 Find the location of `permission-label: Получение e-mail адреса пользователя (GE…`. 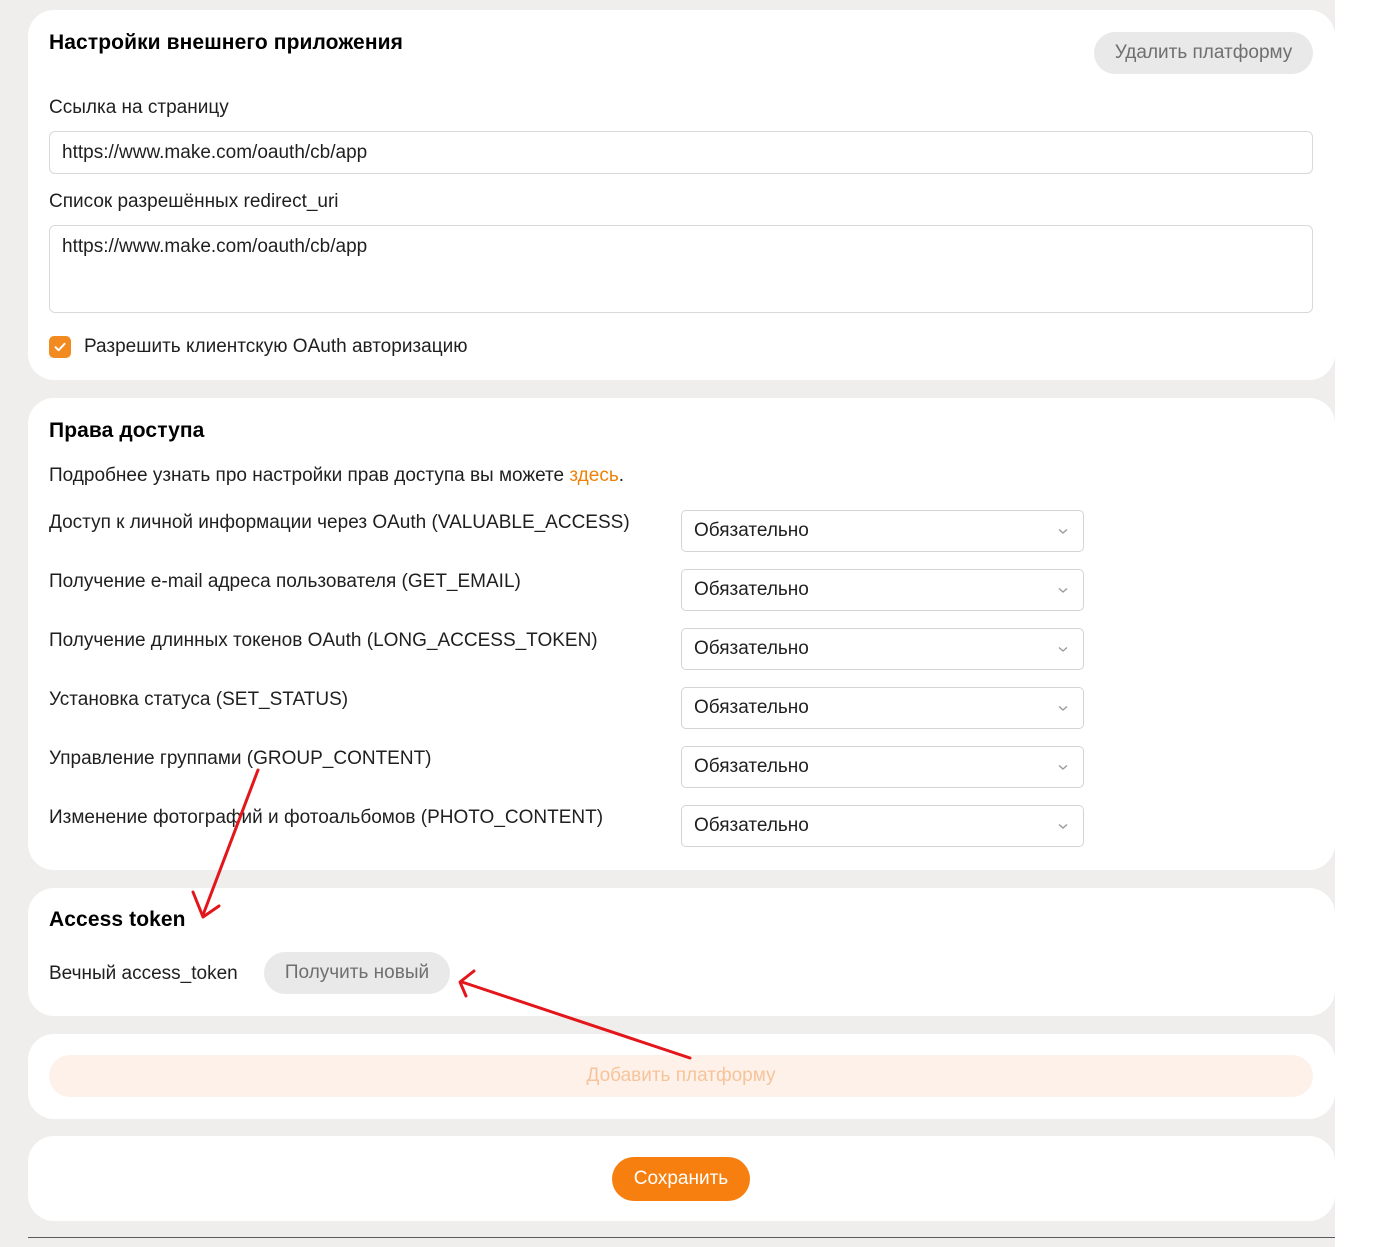

permission-label: Получение e-mail адреса пользователя (GE… is located at coordinates (285, 581).